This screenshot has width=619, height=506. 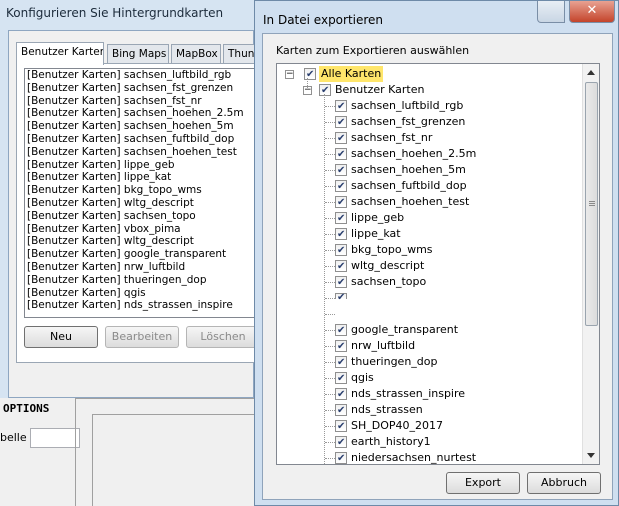 I want to click on window-control-button, so click(x=551, y=12).